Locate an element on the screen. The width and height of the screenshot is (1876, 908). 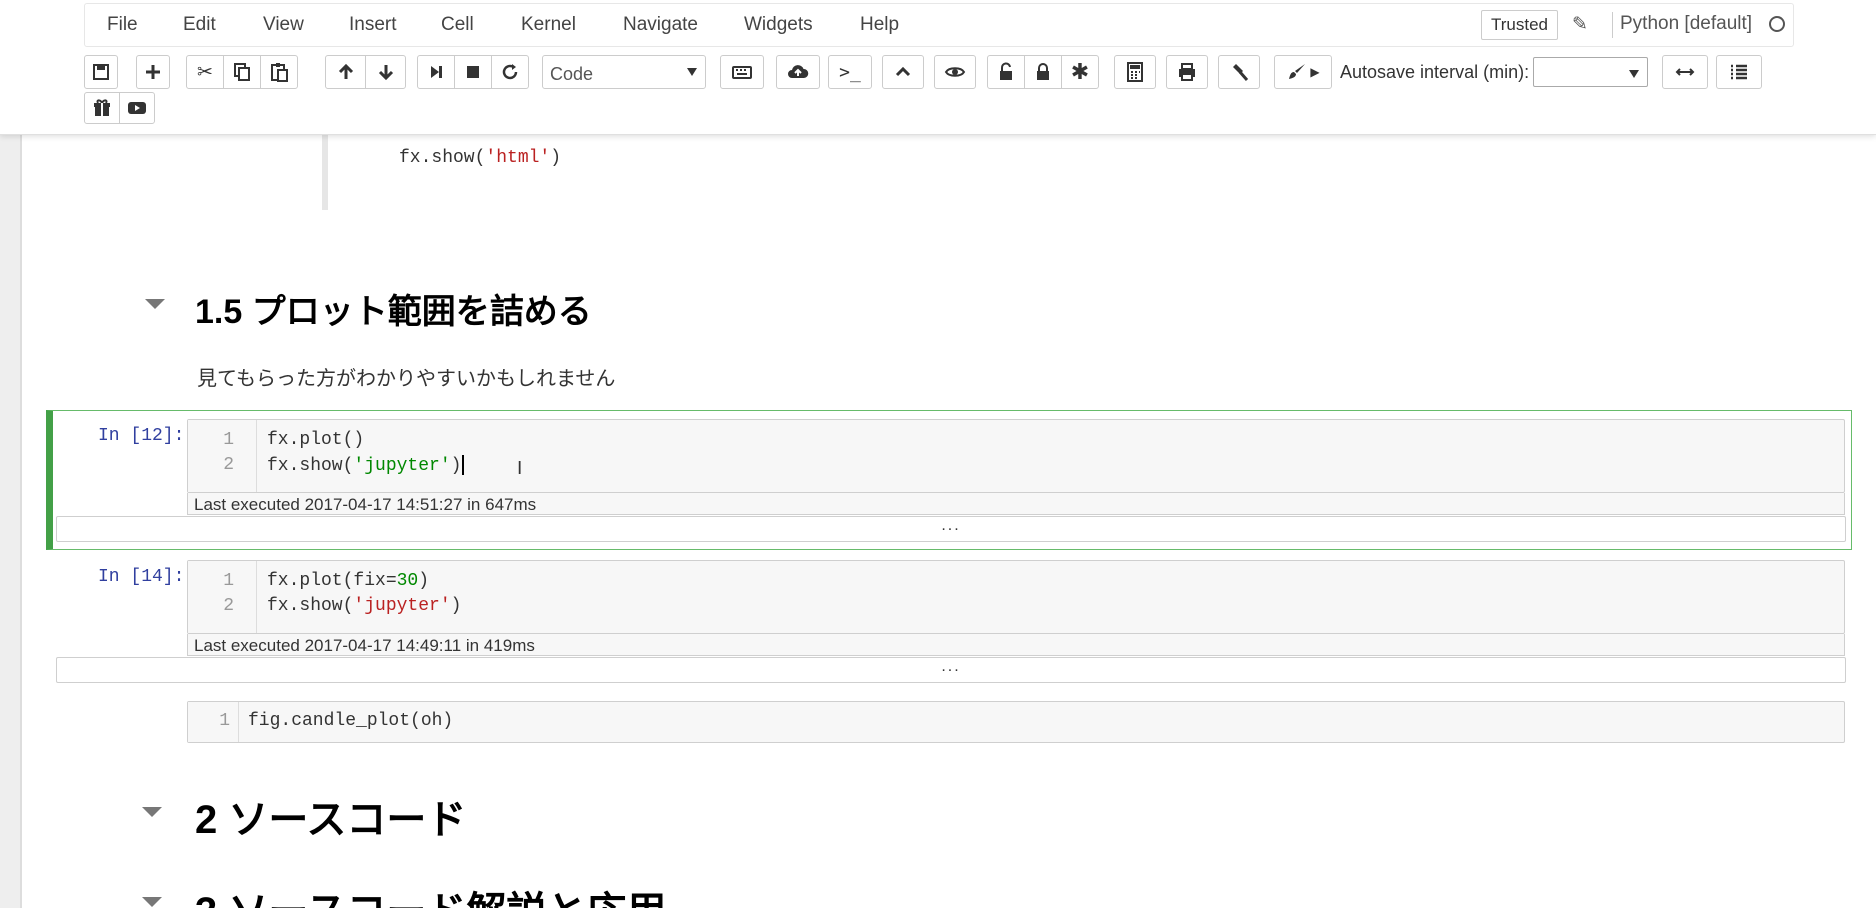
chevron-up-icon is located at coordinates (903, 71).